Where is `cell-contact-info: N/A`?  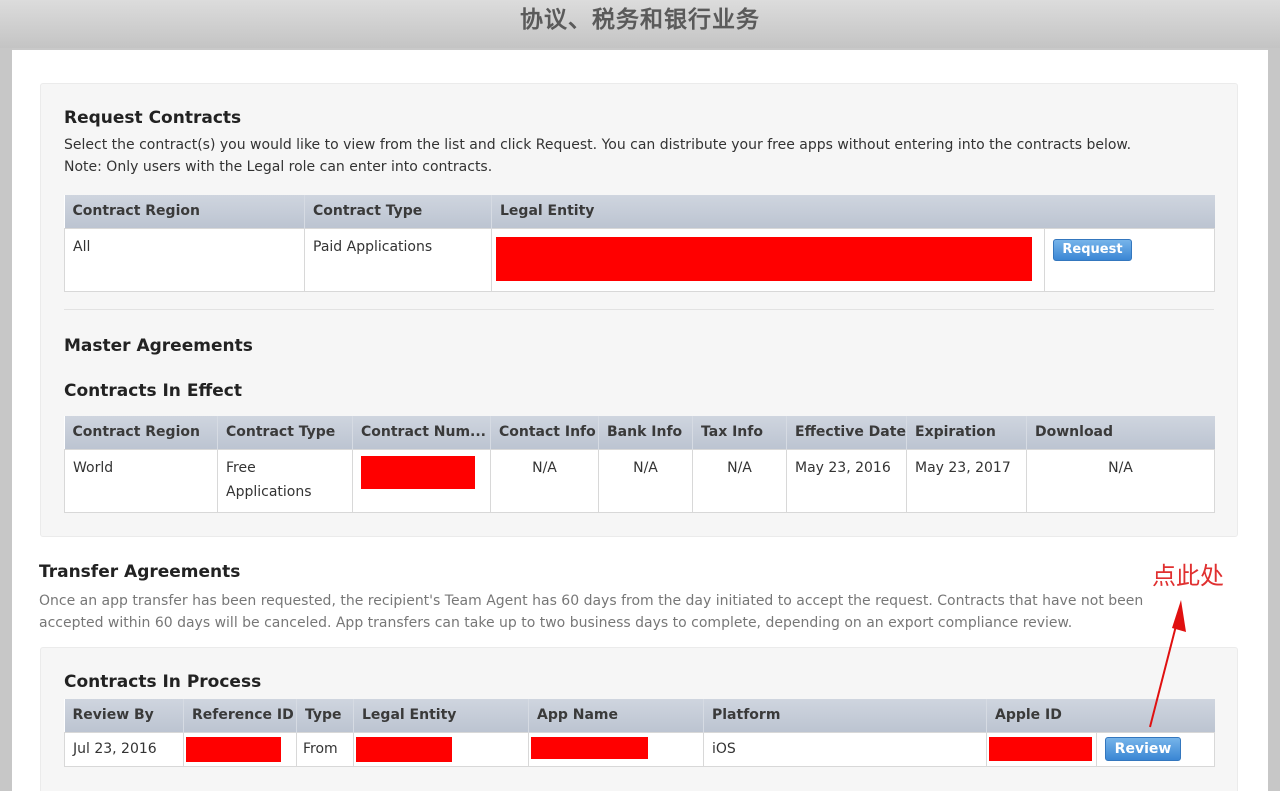 cell-contact-info: N/A is located at coordinates (544, 480).